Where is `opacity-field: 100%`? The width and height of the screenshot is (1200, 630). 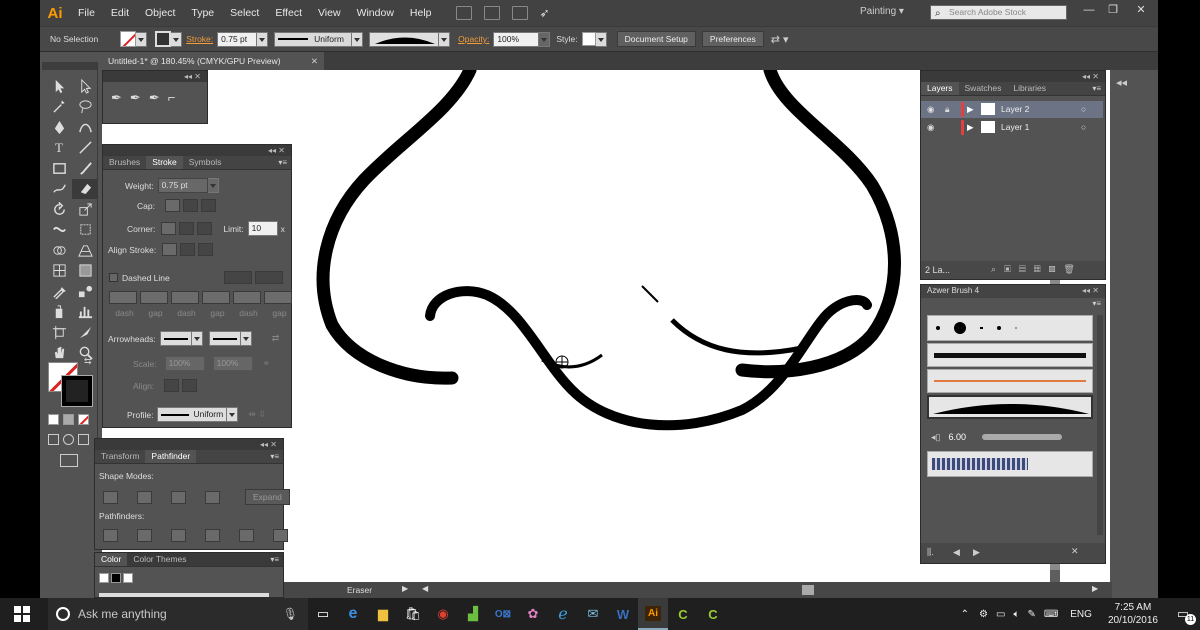 opacity-field: 100% is located at coordinates (516, 39).